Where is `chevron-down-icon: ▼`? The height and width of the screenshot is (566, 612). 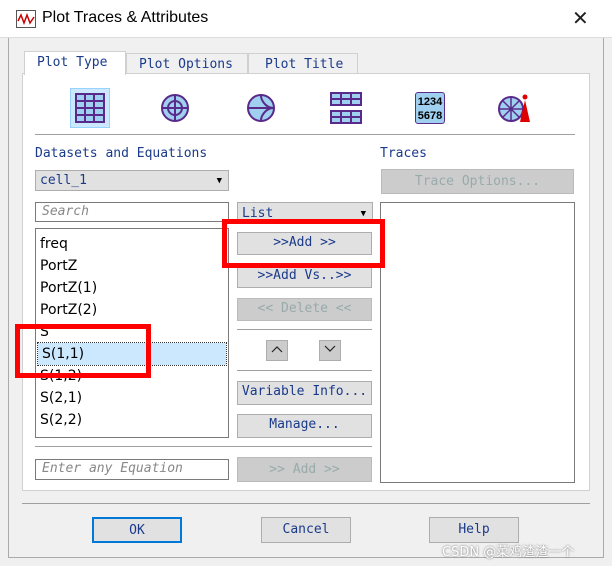
chevron-down-icon: ▼ is located at coordinates (219, 181).